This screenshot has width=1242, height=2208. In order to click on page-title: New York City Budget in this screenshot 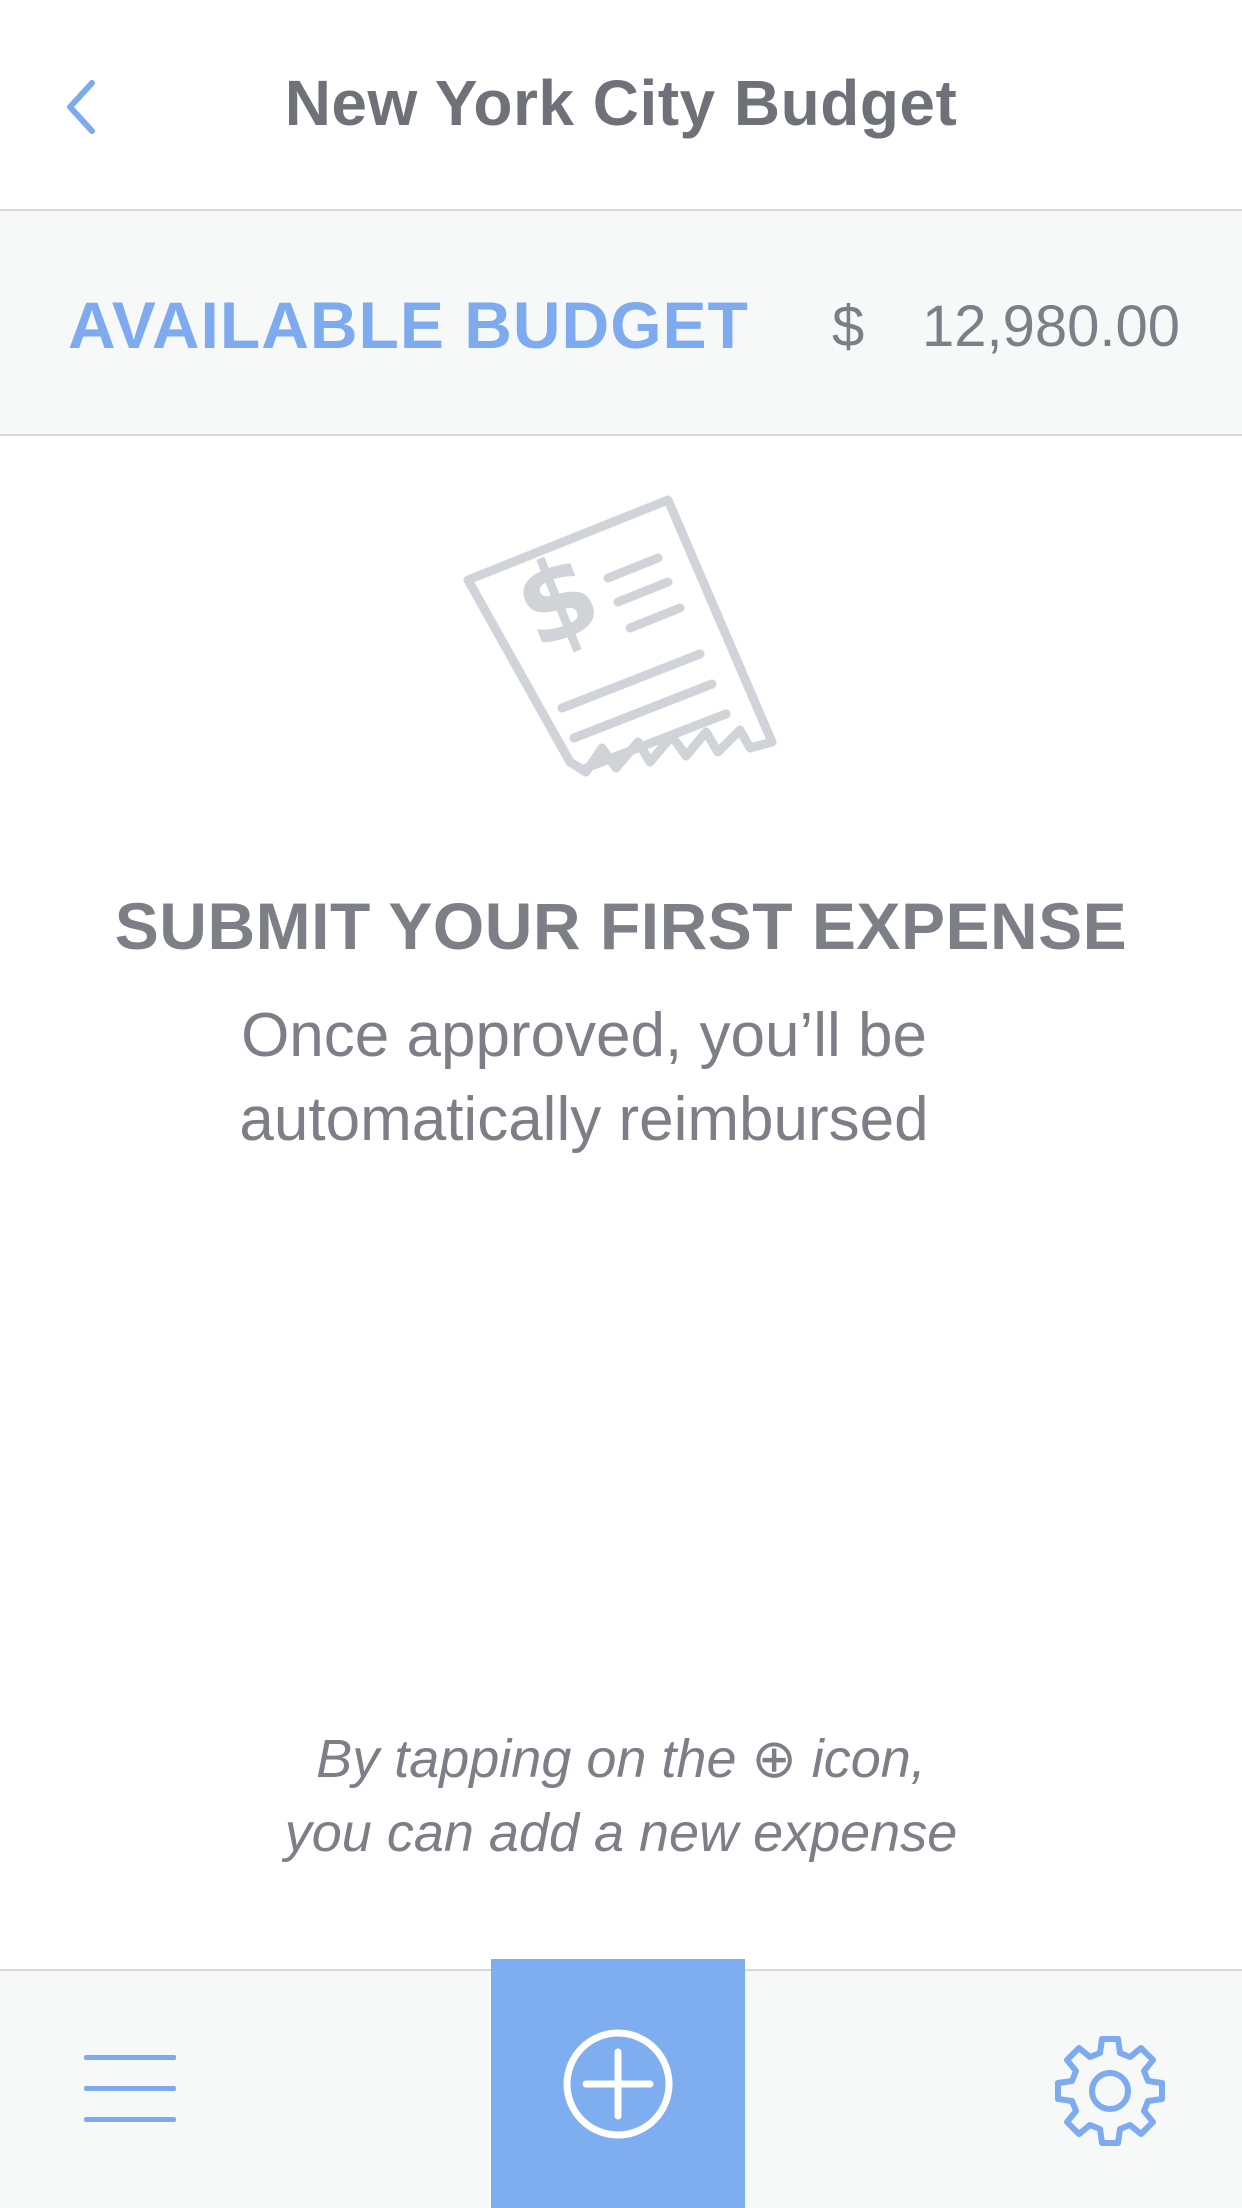, I will do `click(621, 103)`.